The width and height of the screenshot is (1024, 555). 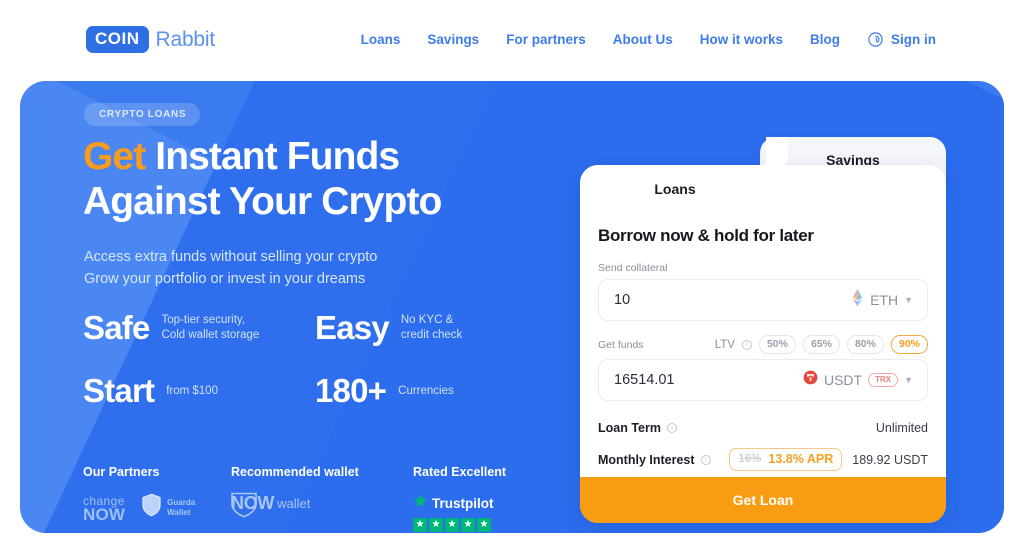 I want to click on ethereum-icon, so click(x=857, y=300).